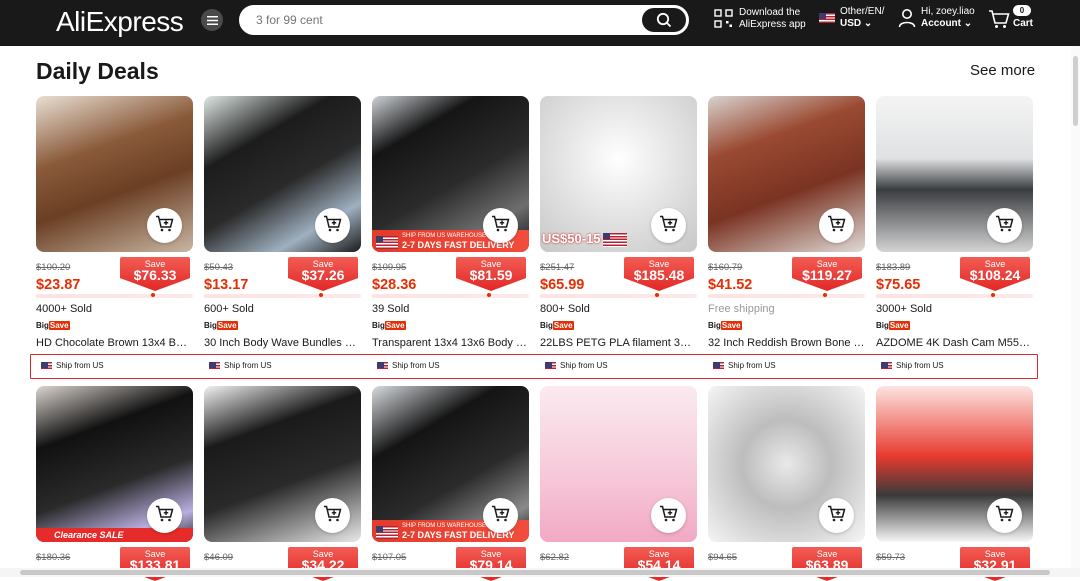  What do you see at coordinates (893, 267) in the screenshot?
I see `original-price: $183.89` at bounding box center [893, 267].